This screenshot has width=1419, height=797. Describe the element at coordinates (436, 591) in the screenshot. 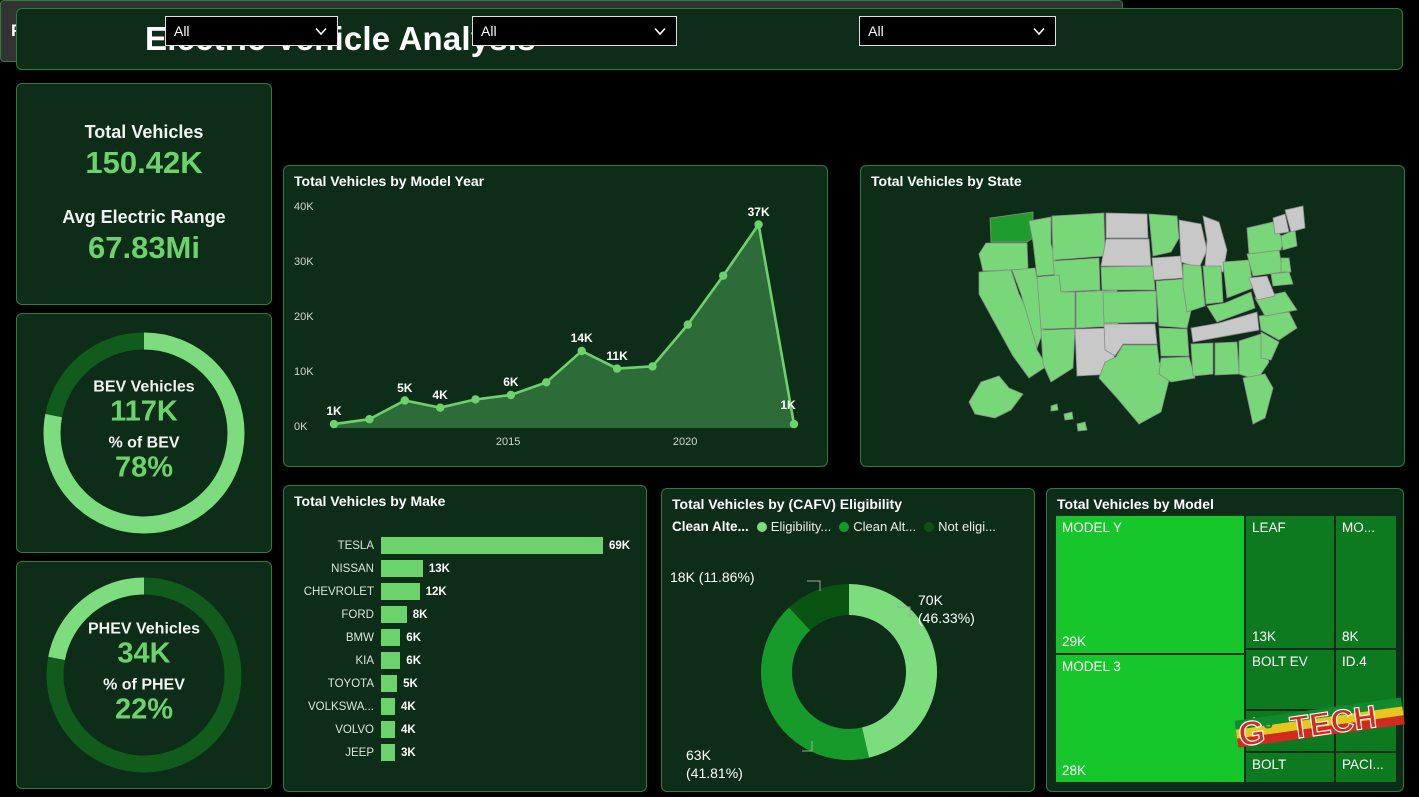

I see `make-bar-value-label: 12K` at that location.